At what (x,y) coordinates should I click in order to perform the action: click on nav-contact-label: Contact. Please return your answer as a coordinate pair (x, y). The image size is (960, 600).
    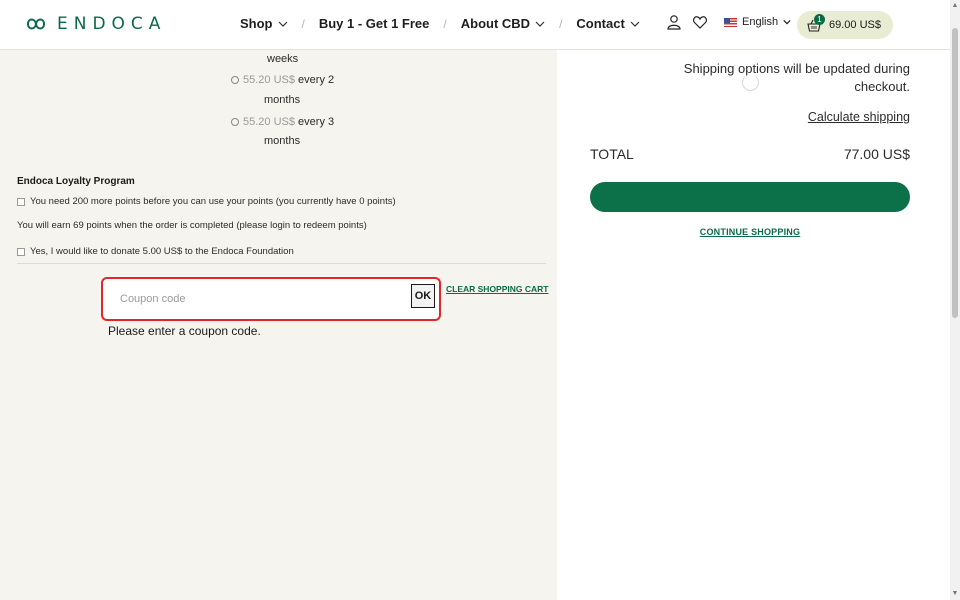
    Looking at the image, I should click on (600, 23).